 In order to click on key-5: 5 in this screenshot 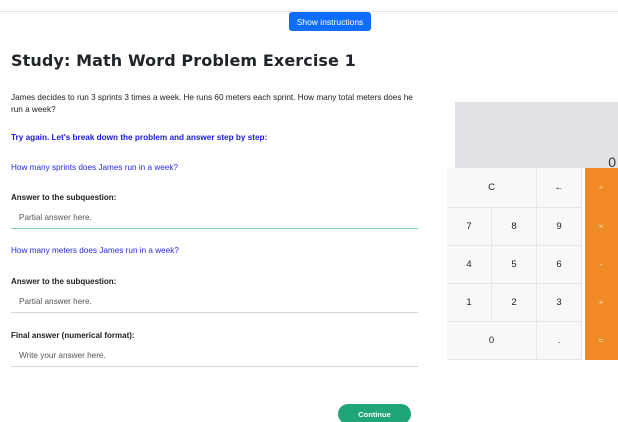, I will do `click(514, 265)`.